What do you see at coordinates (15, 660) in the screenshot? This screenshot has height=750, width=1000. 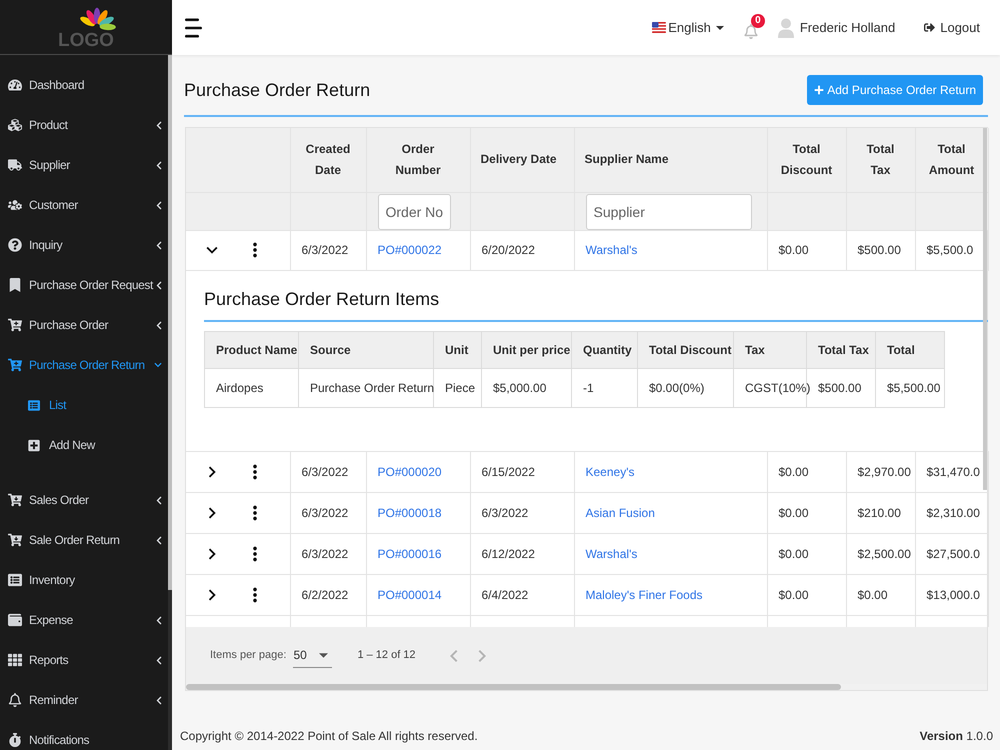 I see `grid-icon` at bounding box center [15, 660].